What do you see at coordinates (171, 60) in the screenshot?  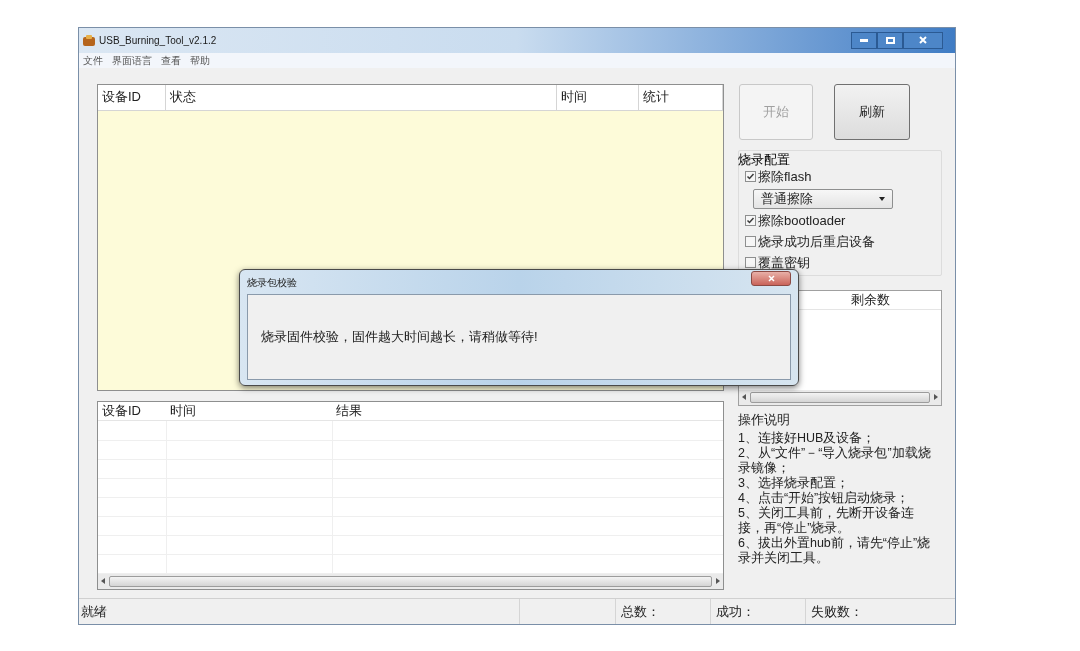 I see `menu-item: 查看` at bounding box center [171, 60].